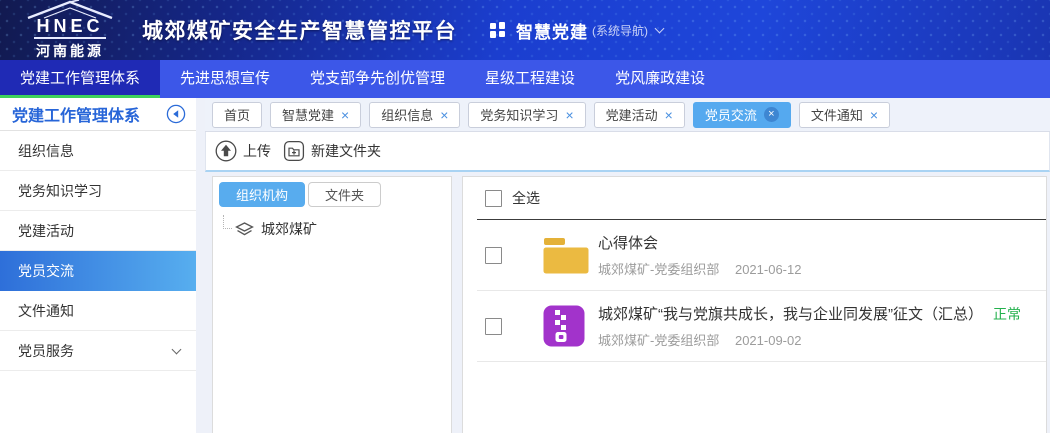 Image resolution: width=1050 pixels, height=433 pixels. Describe the element at coordinates (46, 350) in the screenshot. I see `sidebar-item-label: 党员服务` at that location.